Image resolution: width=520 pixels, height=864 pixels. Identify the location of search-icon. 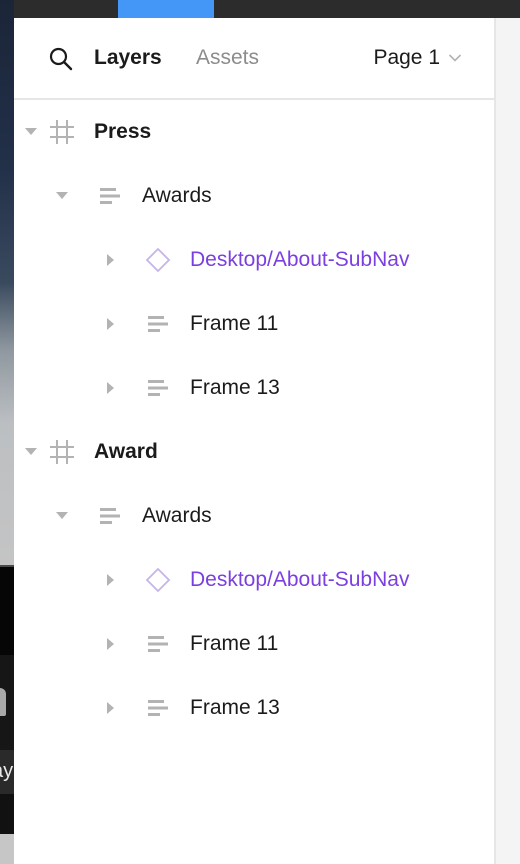
(61, 59).